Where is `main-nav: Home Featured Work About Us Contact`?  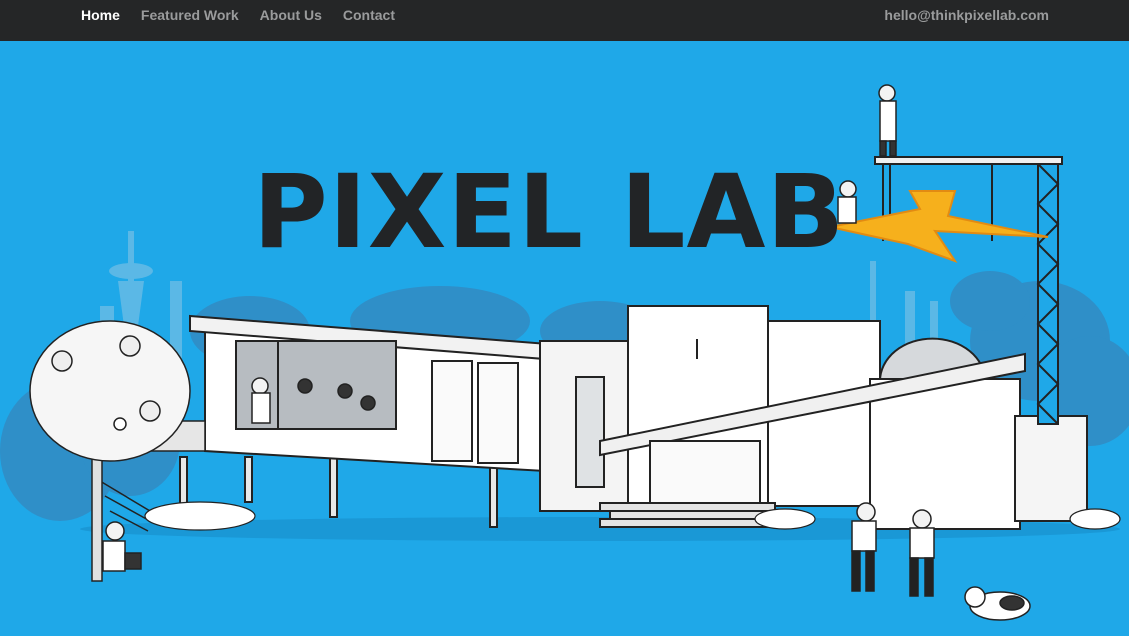
main-nav: Home Featured Work About Us Contact is located at coordinates (238, 15).